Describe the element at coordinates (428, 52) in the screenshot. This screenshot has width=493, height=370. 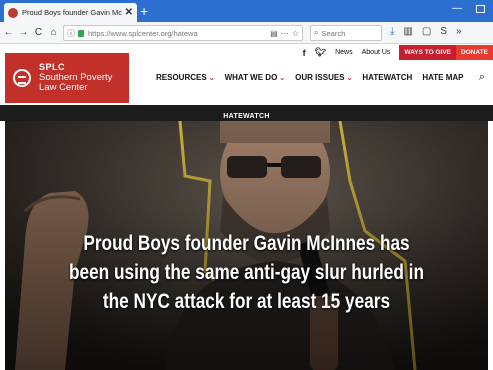
I see `ways-to-give-button: WAYS TO GIVE` at that location.